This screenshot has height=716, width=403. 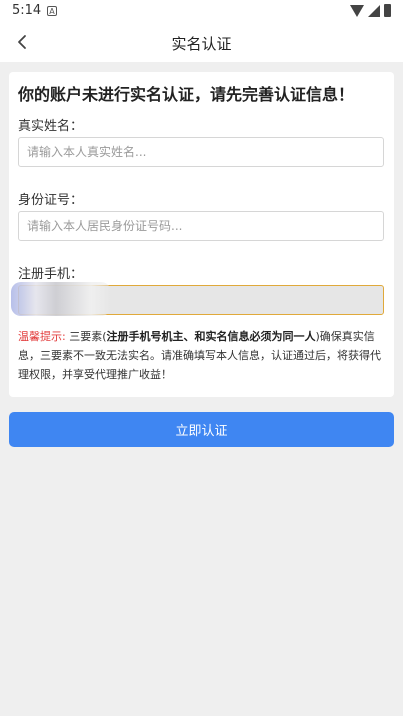 I want to click on battery-icon, so click(x=387, y=10).